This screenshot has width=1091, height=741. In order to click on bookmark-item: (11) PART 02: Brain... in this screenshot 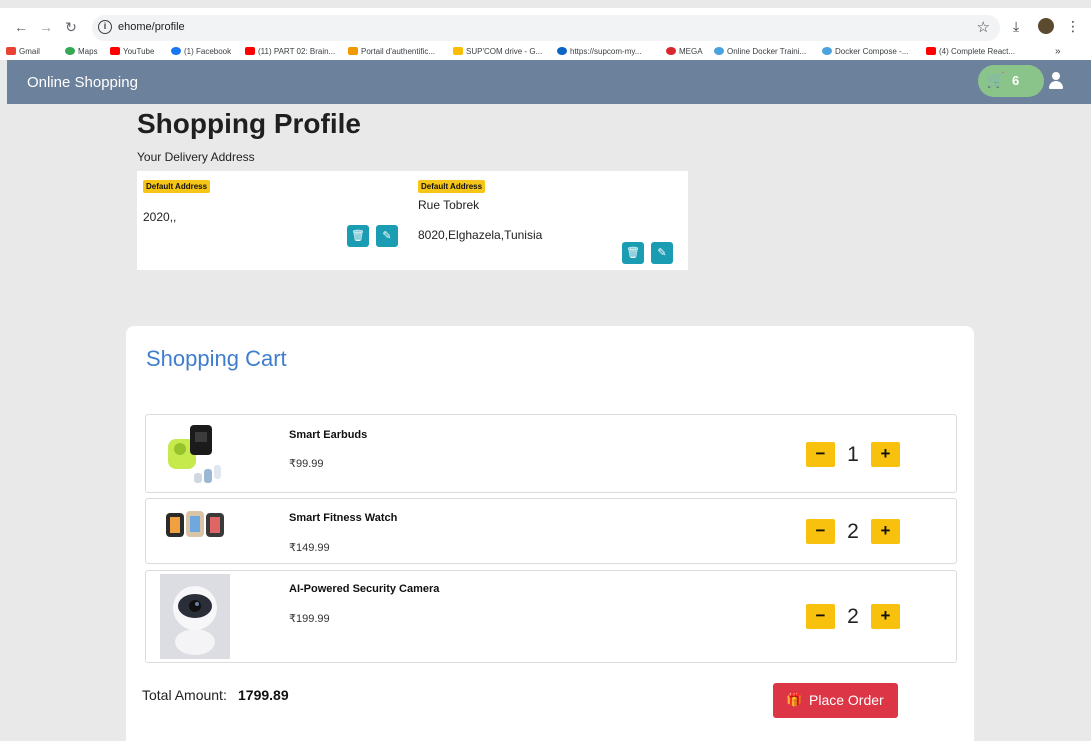, I will do `click(290, 51)`.